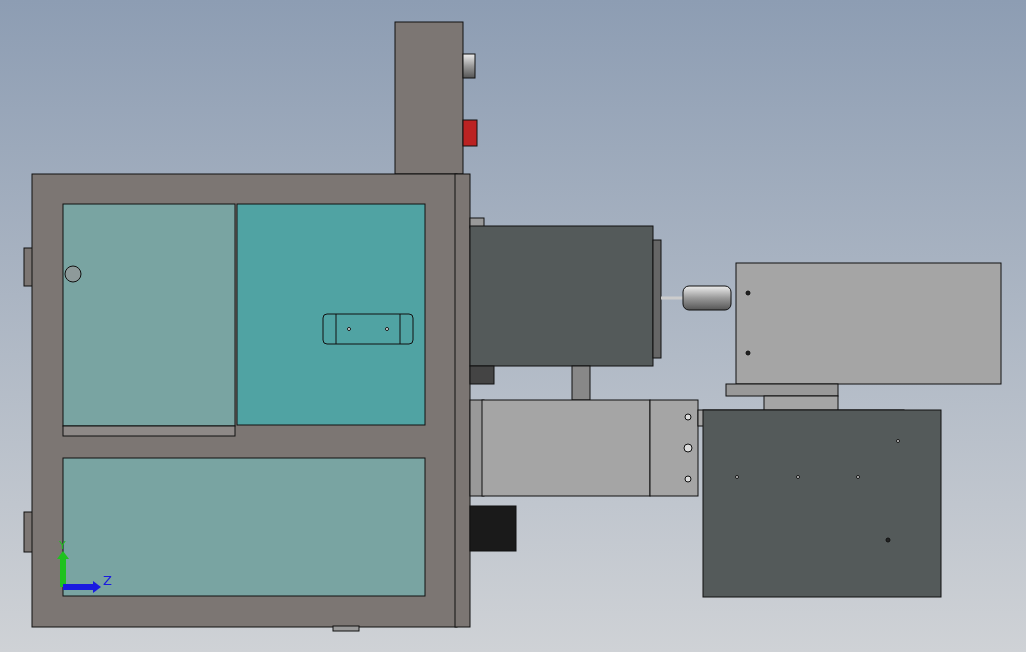 The height and width of the screenshot is (652, 1026). What do you see at coordinates (62, 545) in the screenshot?
I see `axis-label: Y` at bounding box center [62, 545].